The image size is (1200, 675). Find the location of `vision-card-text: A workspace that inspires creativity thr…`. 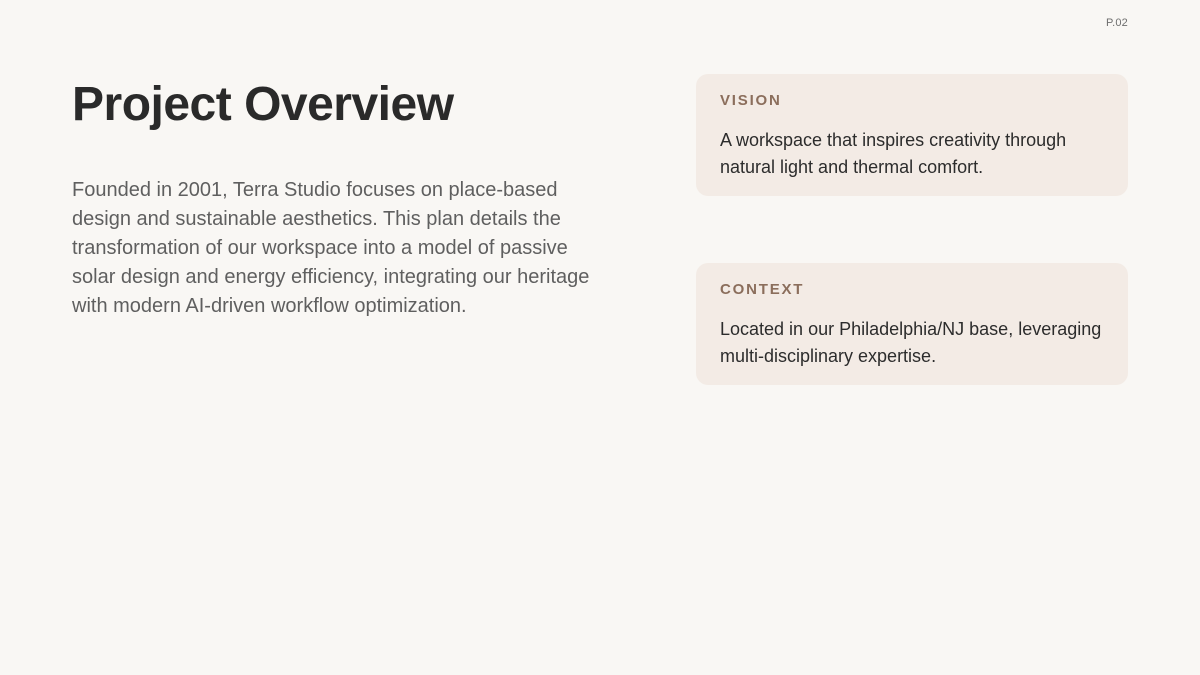

vision-card-text: A workspace that inspires creativity thr… is located at coordinates (893, 153).